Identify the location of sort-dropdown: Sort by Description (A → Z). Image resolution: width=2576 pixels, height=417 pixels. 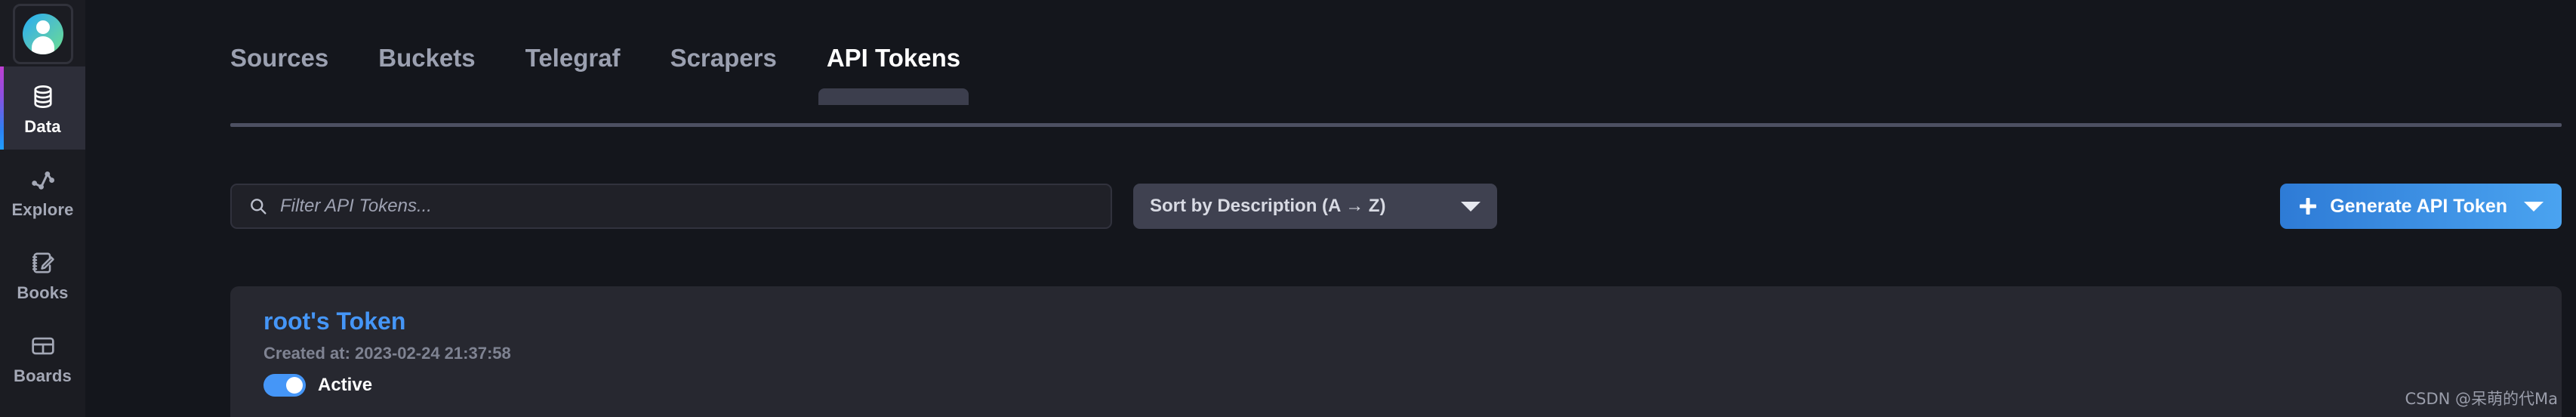
(1315, 206).